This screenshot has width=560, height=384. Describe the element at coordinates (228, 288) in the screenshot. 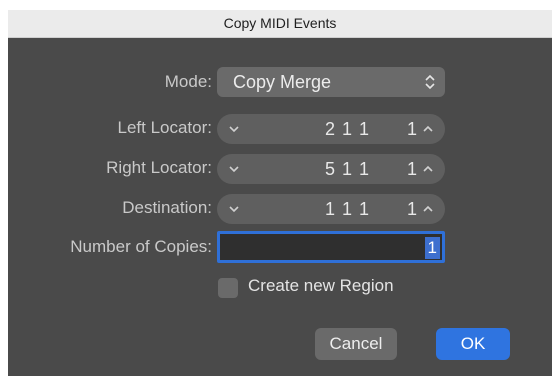

I see `create-new-region-checkbox` at that location.